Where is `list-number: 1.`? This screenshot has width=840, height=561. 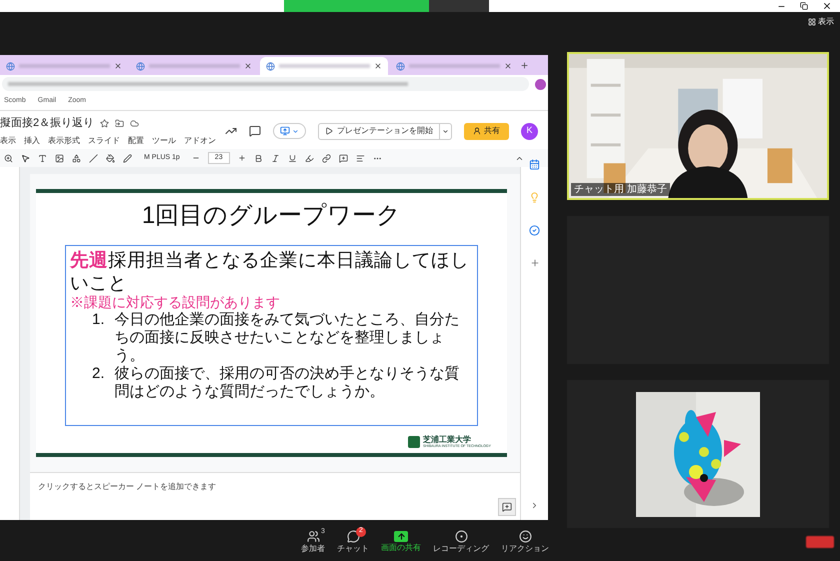
list-number: 1. is located at coordinates (98, 320).